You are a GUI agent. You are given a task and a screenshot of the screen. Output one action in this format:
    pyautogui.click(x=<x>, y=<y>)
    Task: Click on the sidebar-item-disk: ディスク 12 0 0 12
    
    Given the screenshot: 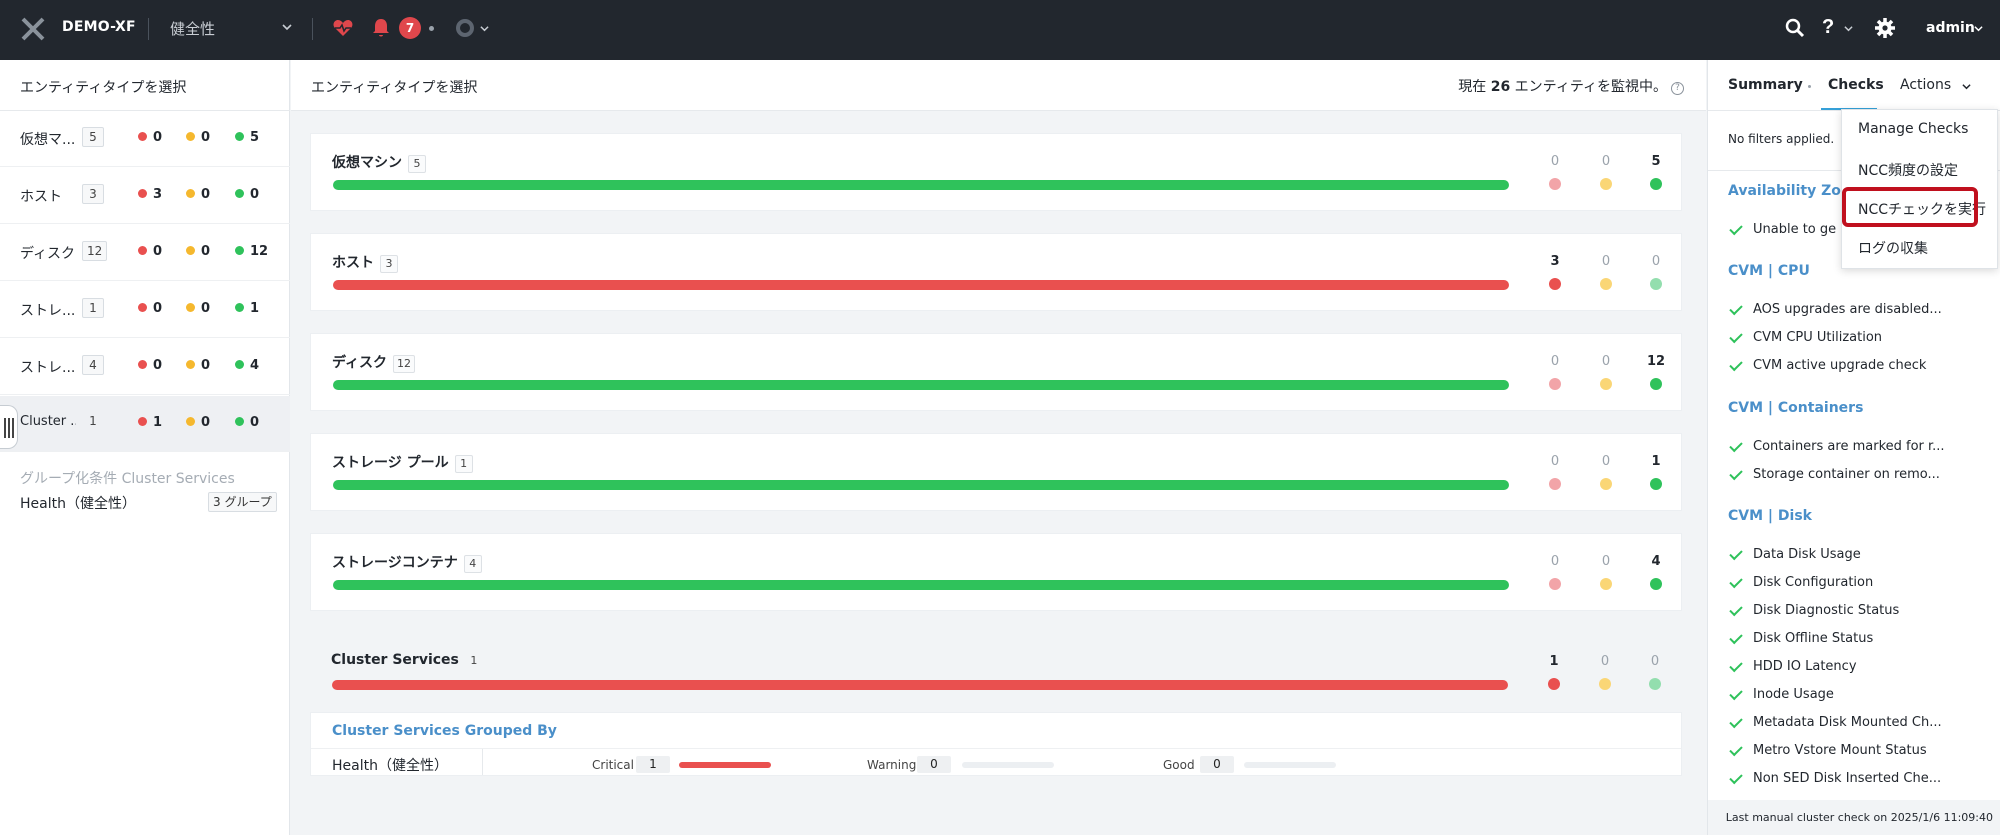 What is the action you would take?
    pyautogui.click(x=145, y=253)
    